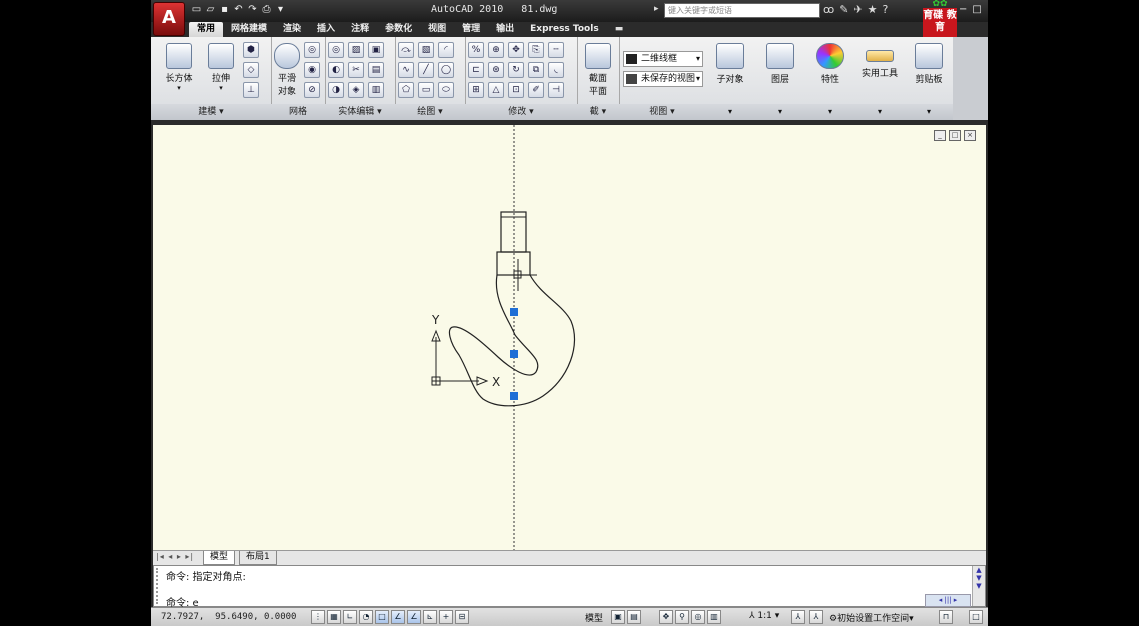 This screenshot has height=626, width=1139. What do you see at coordinates (594, 617) in the screenshot?
I see `model-space-label: 模型` at bounding box center [594, 617].